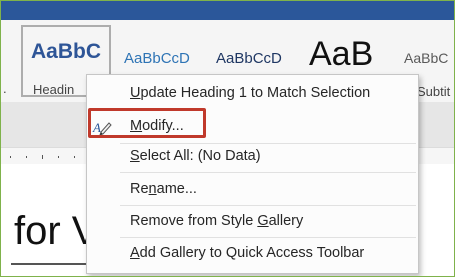 The image size is (455, 277). I want to click on style-caption: Headin, so click(54, 89).